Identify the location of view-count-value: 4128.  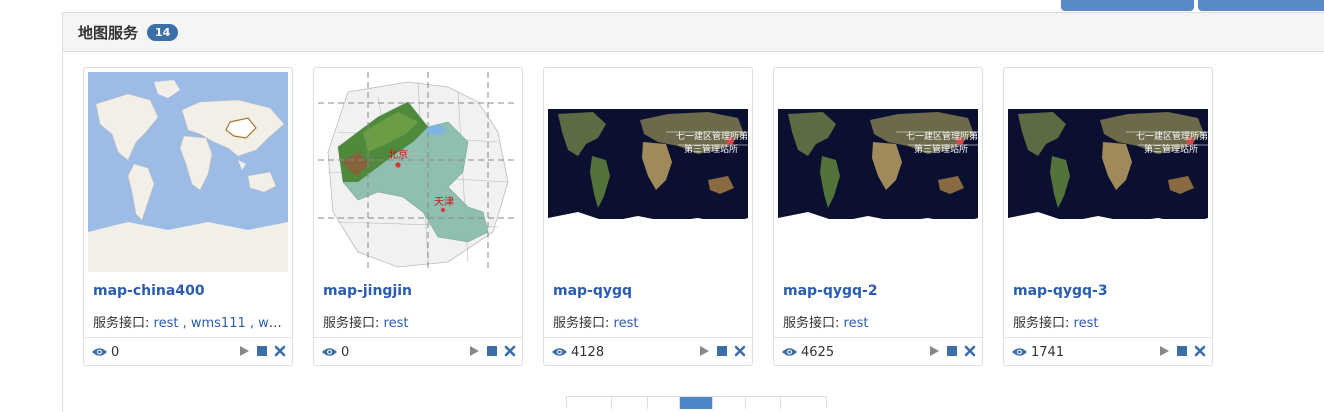
(588, 352).